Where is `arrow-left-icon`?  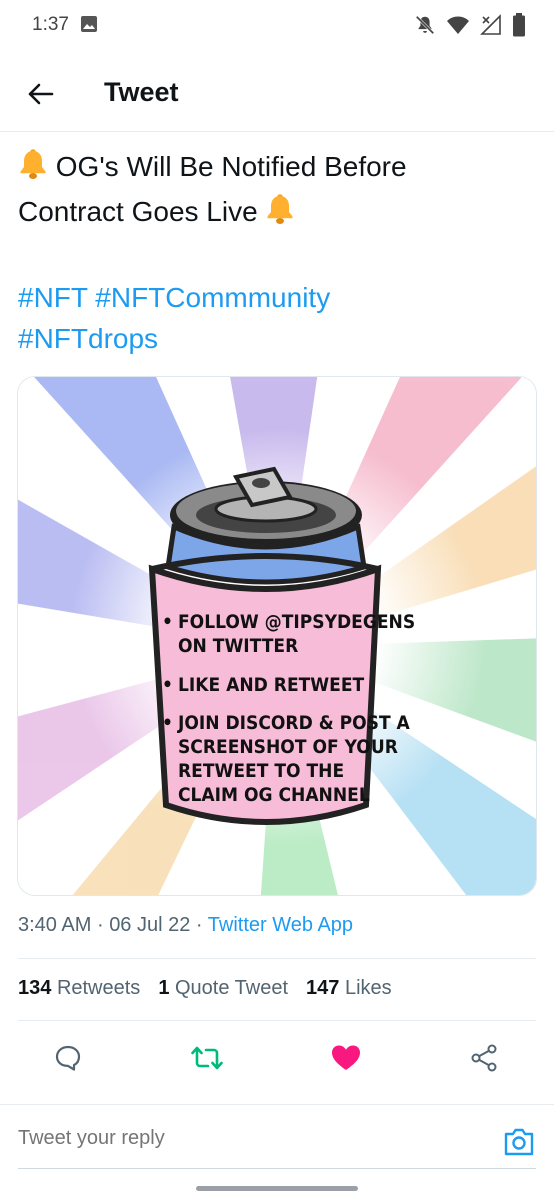 arrow-left-icon is located at coordinates (41, 94).